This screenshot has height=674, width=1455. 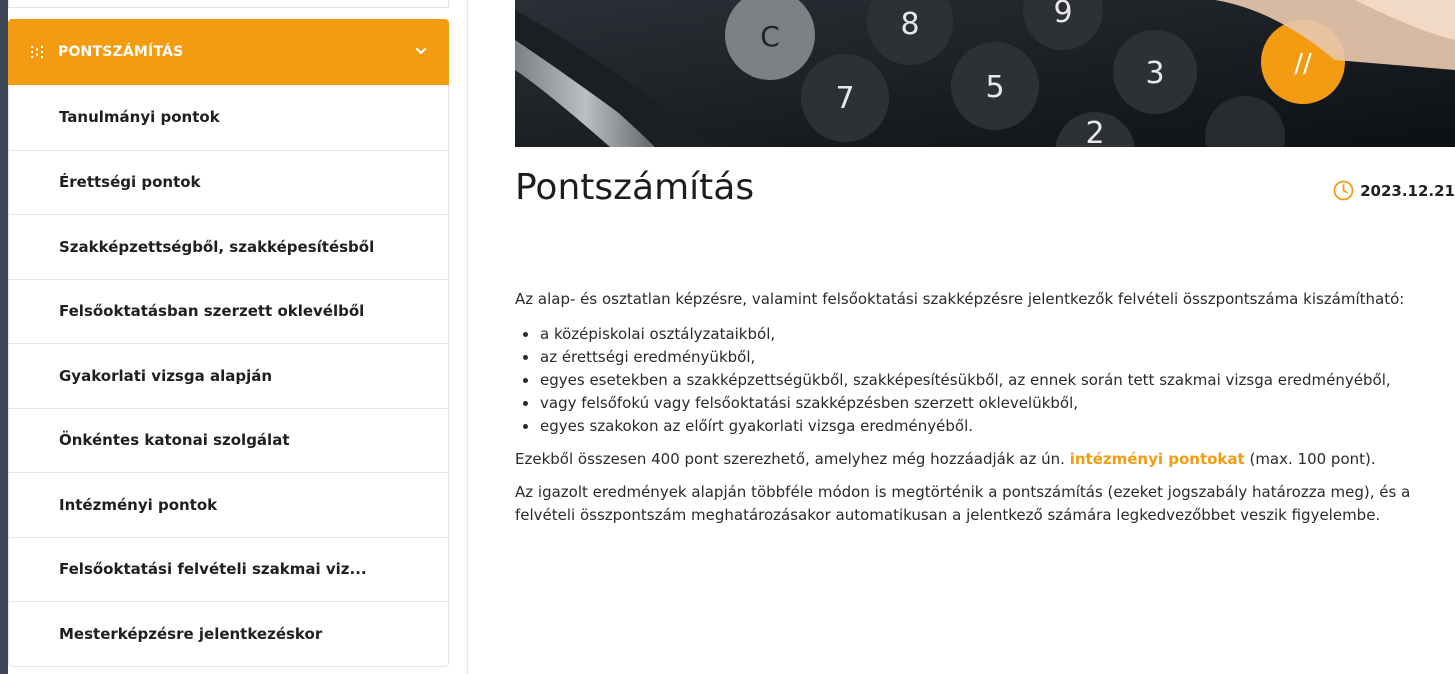 I want to click on sidebar-item-erettsegi-pontok: Érettségi pontok, so click(x=228, y=182).